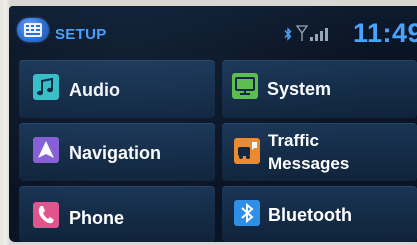 The height and width of the screenshot is (245, 417). Describe the element at coordinates (46, 87) in the screenshot. I see `note-icon` at that location.